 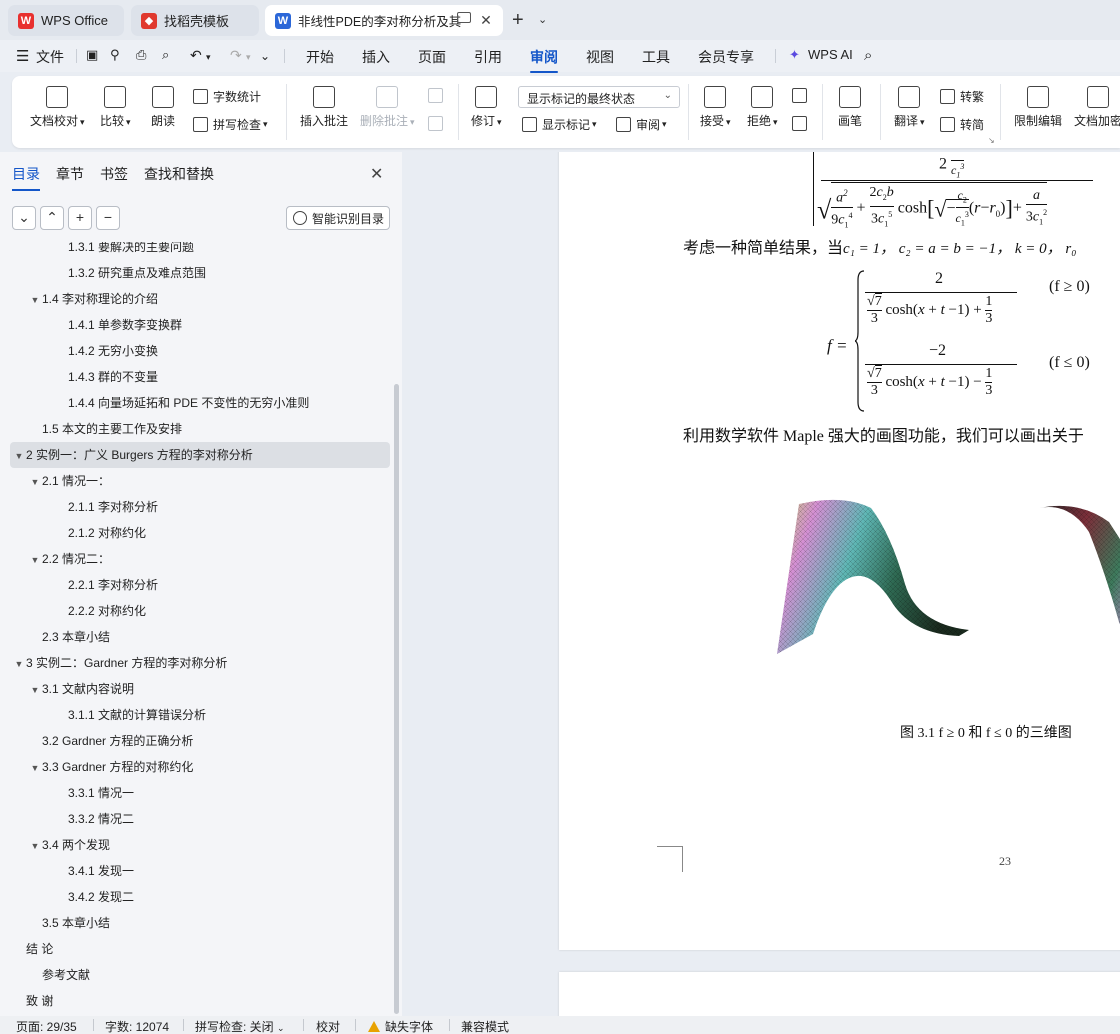 What do you see at coordinates (200, 611) in the screenshot?
I see `toc-item: 2.2.2 对称约化` at bounding box center [200, 611].